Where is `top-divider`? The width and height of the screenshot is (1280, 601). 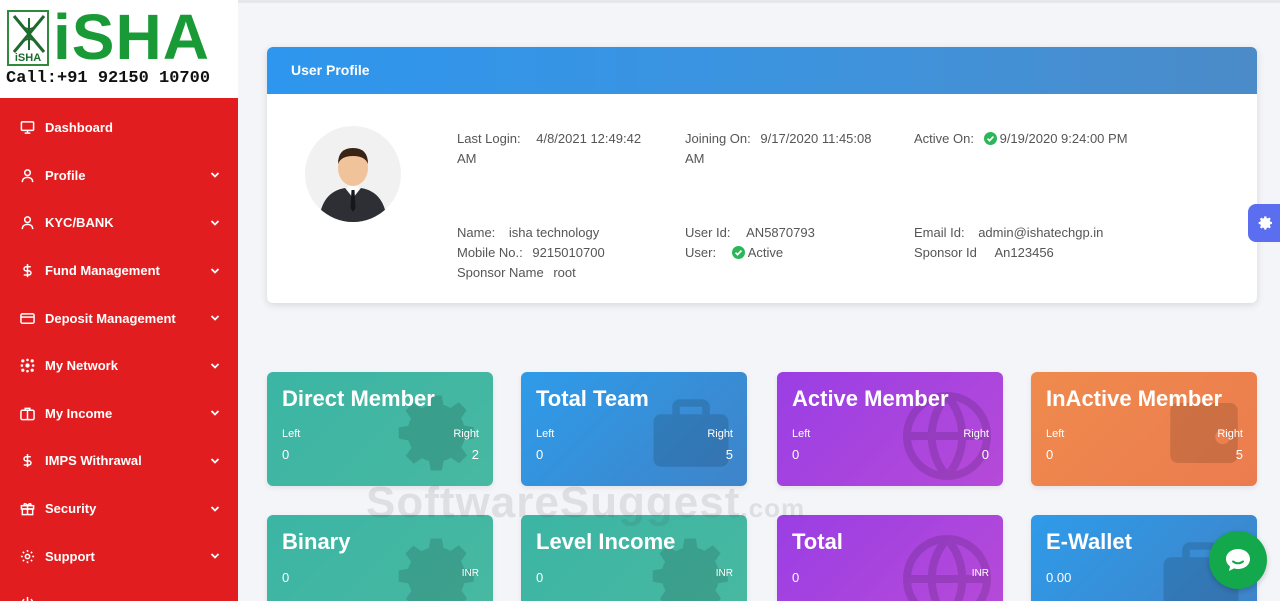
top-divider is located at coordinates (759, 1).